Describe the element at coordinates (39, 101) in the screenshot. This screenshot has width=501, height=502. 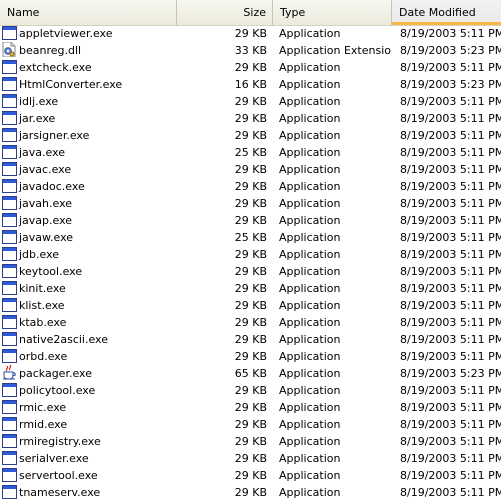
I see `file-name: idlj.exe` at that location.